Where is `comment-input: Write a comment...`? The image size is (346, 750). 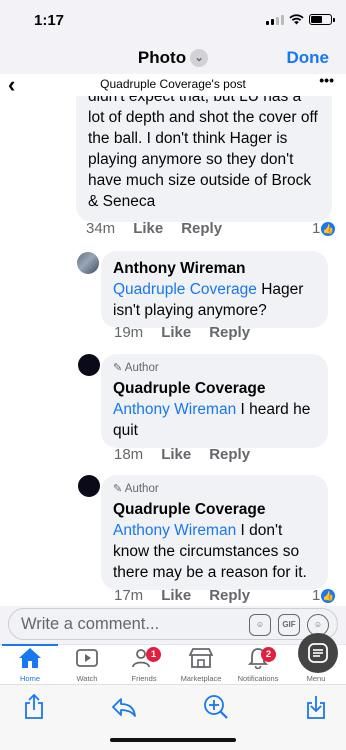 comment-input: Write a comment... is located at coordinates (90, 624).